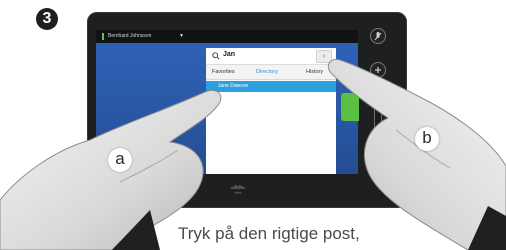  I want to click on step-number-badge: 3, so click(47, 19).